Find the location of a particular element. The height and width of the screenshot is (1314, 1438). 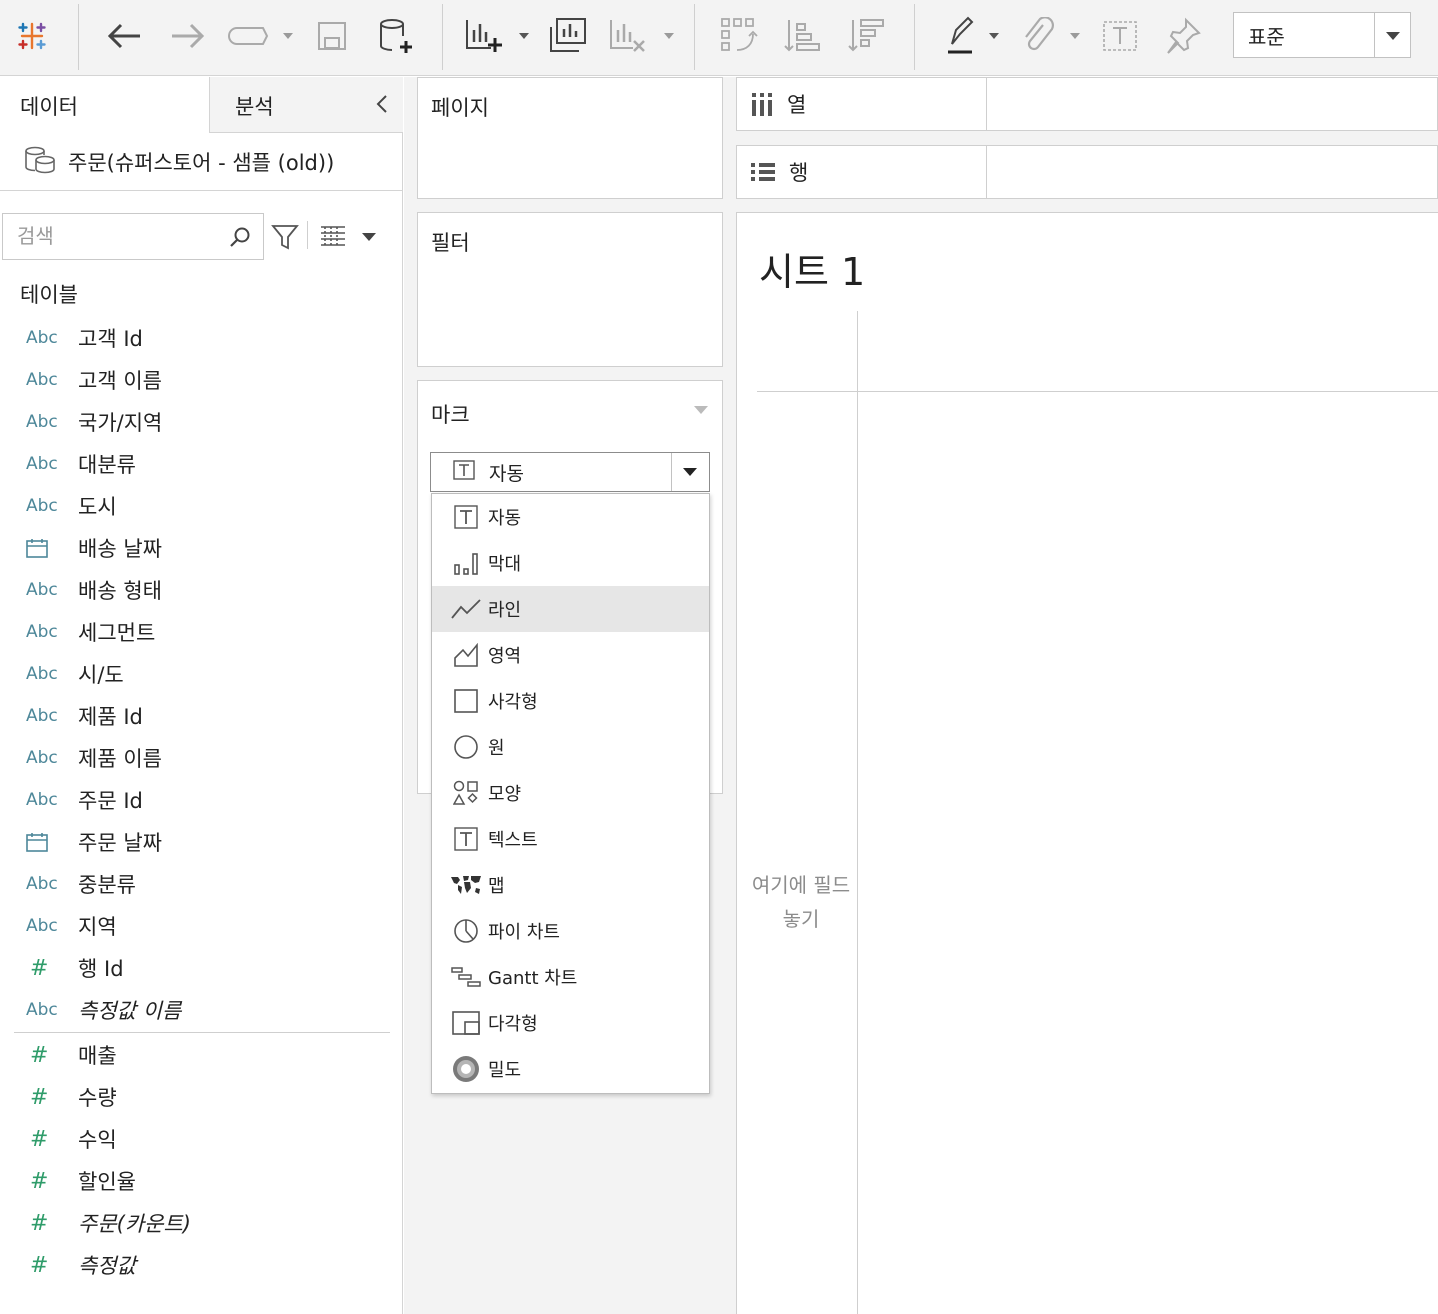

field-item: Abc 세그먼트 is located at coordinates (201, 632).